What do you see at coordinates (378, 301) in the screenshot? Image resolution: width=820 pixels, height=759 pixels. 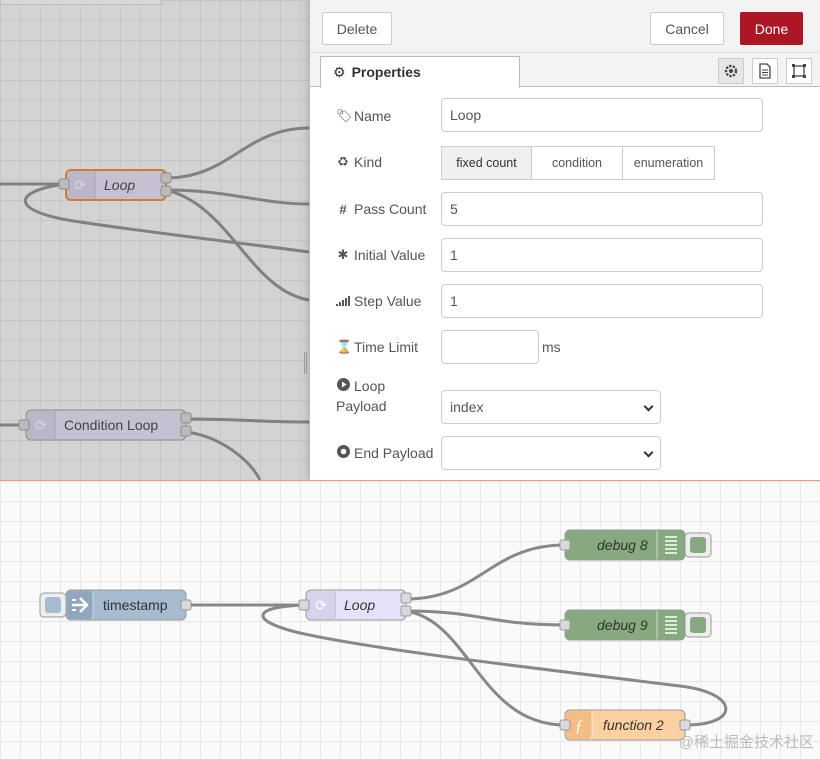 I see `step-value-label: Step Value` at bounding box center [378, 301].